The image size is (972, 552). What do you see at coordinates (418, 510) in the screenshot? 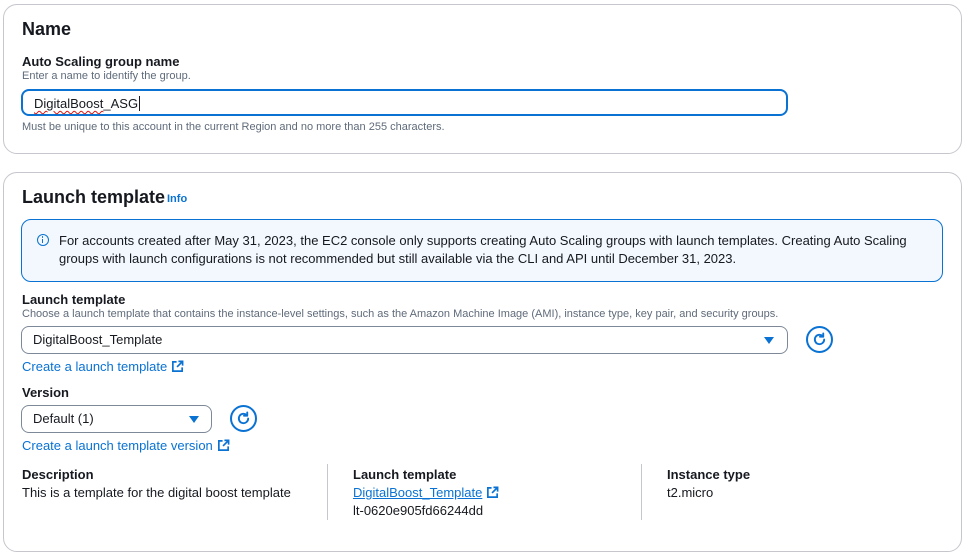
I see `launch-template-id: lt-0620e905fd66244dd` at bounding box center [418, 510].